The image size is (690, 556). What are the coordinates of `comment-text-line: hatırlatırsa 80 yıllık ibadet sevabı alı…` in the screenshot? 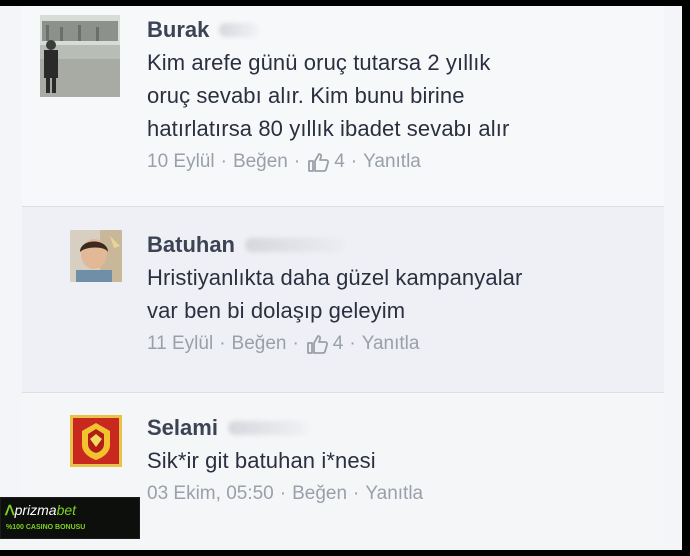 It's located at (328, 128).